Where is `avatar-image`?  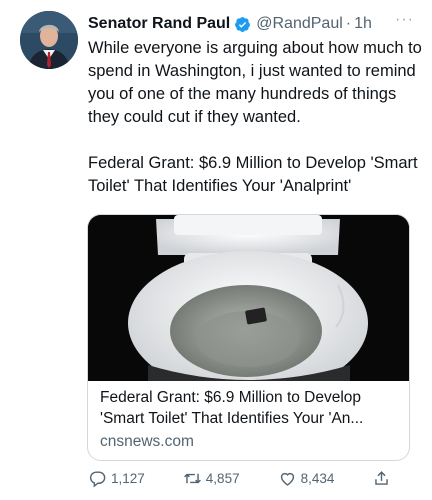 avatar-image is located at coordinates (49, 40).